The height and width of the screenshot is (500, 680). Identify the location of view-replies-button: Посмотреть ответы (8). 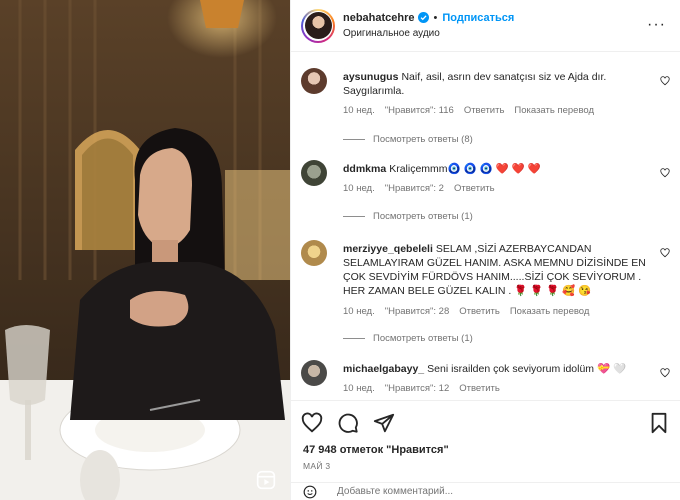
(408, 139).